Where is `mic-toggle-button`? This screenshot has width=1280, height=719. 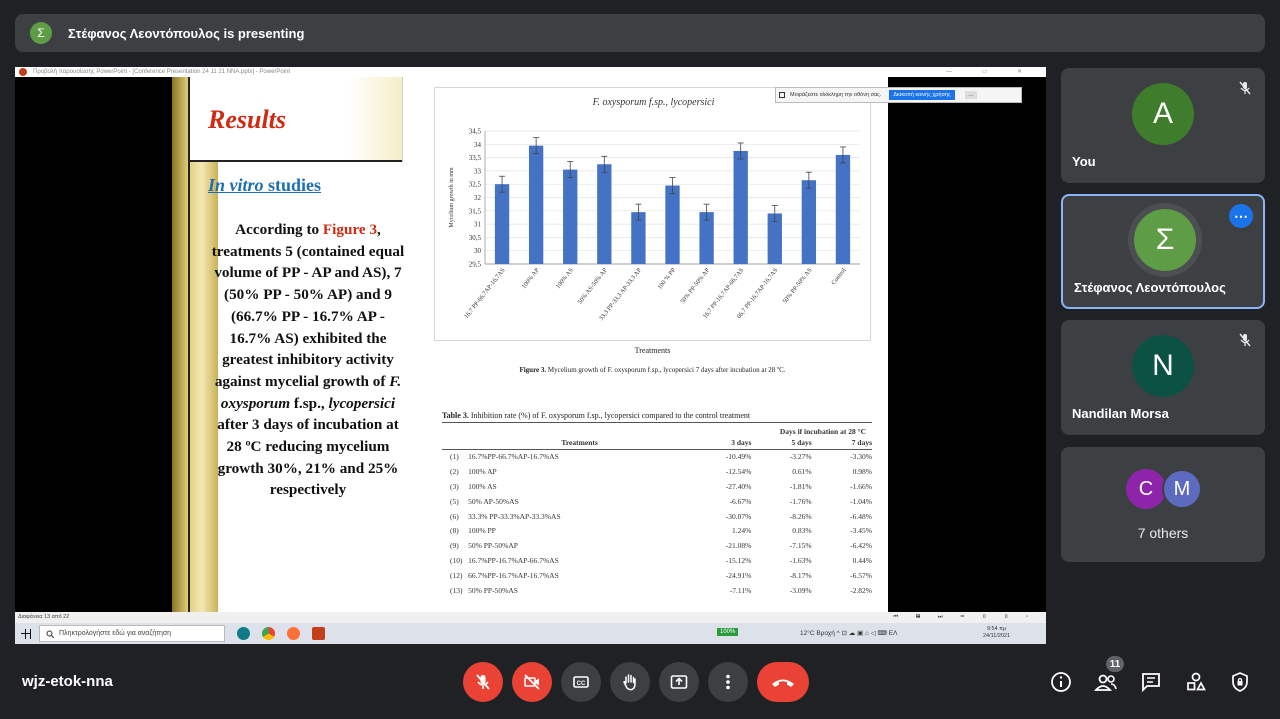 mic-toggle-button is located at coordinates (483, 682).